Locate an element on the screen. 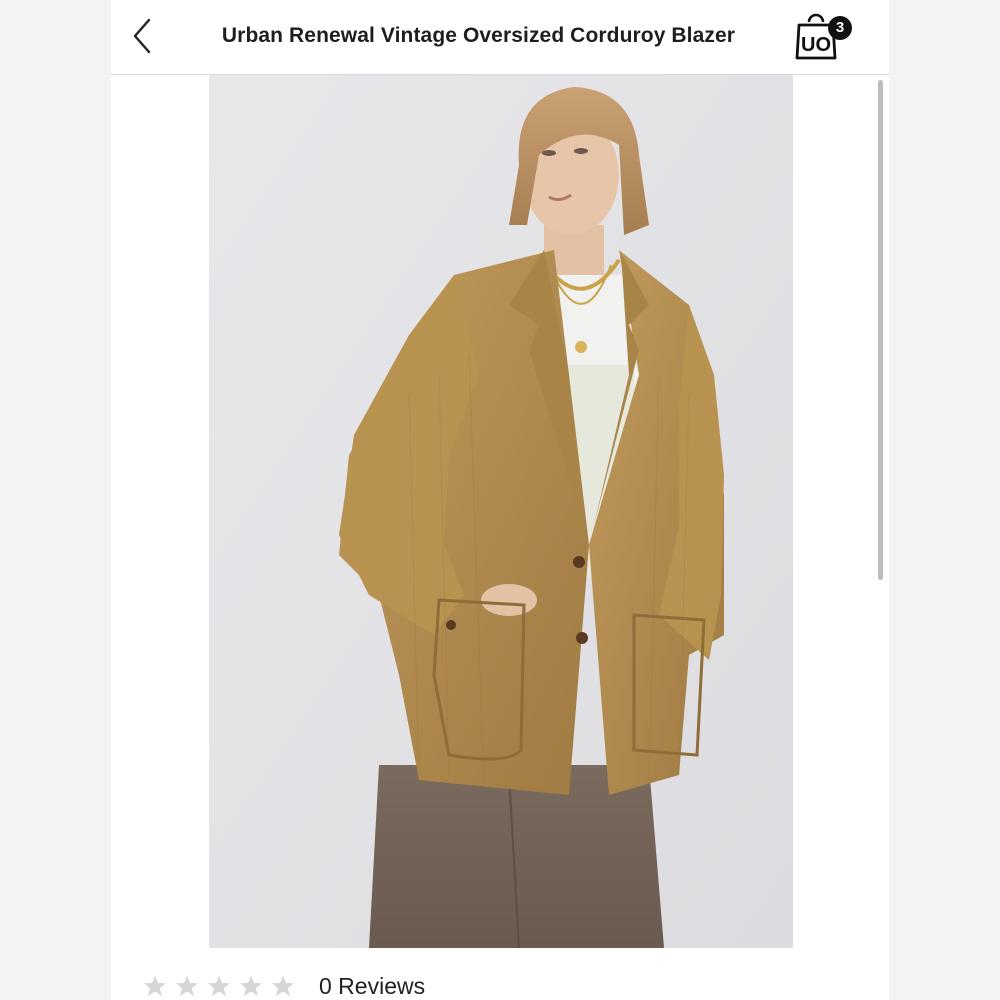 The image size is (1000, 1000). chevron-left-icon is located at coordinates (142, 36).